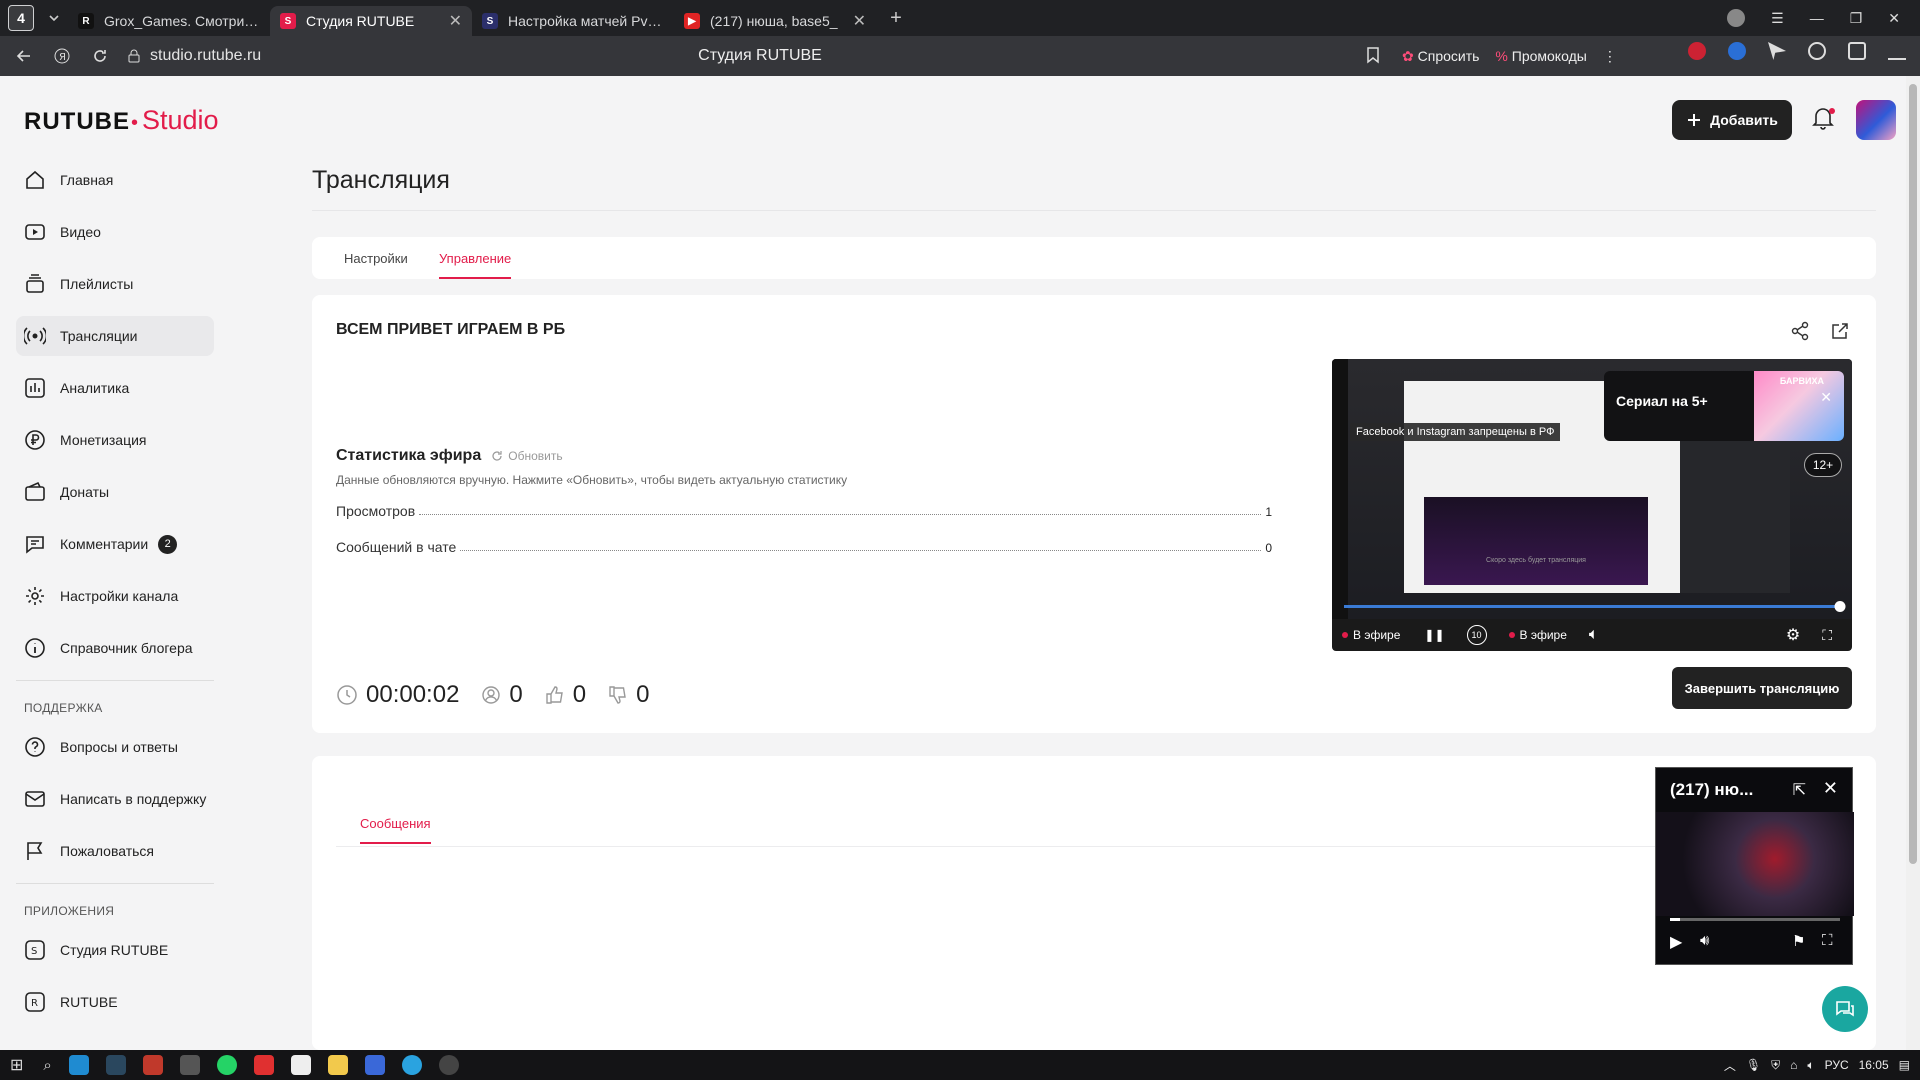 Image resolution: width=1920 pixels, height=1080 pixels. What do you see at coordinates (1777, 18) in the screenshot?
I see `tab-search-icon: ☰` at bounding box center [1777, 18].